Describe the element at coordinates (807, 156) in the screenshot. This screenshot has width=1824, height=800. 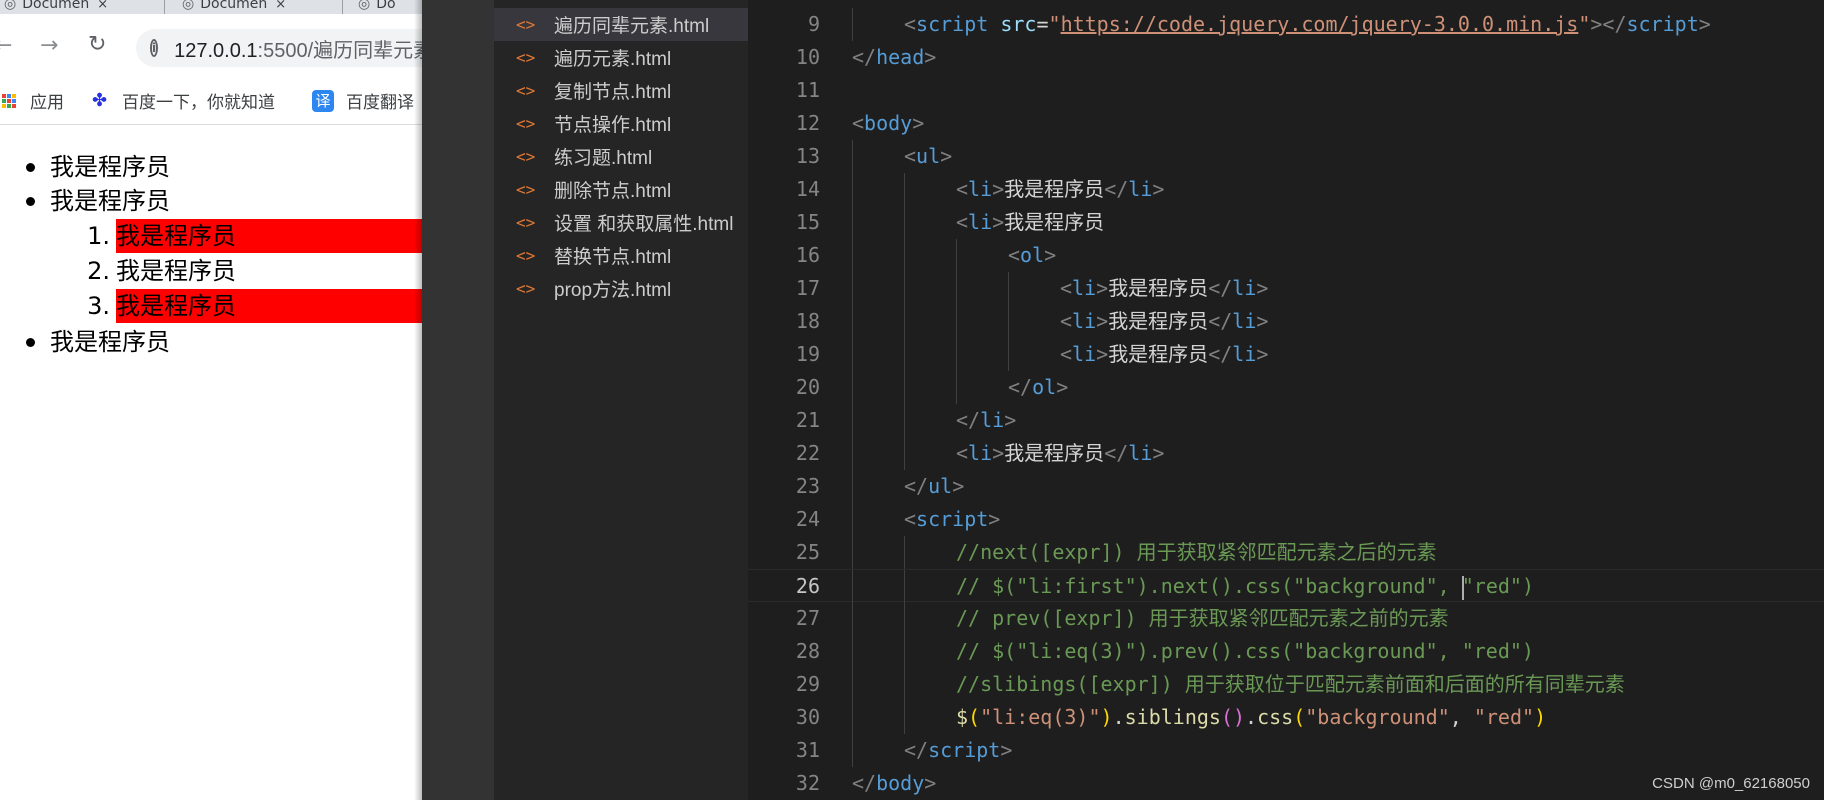
I see `line-number: 13` at that location.